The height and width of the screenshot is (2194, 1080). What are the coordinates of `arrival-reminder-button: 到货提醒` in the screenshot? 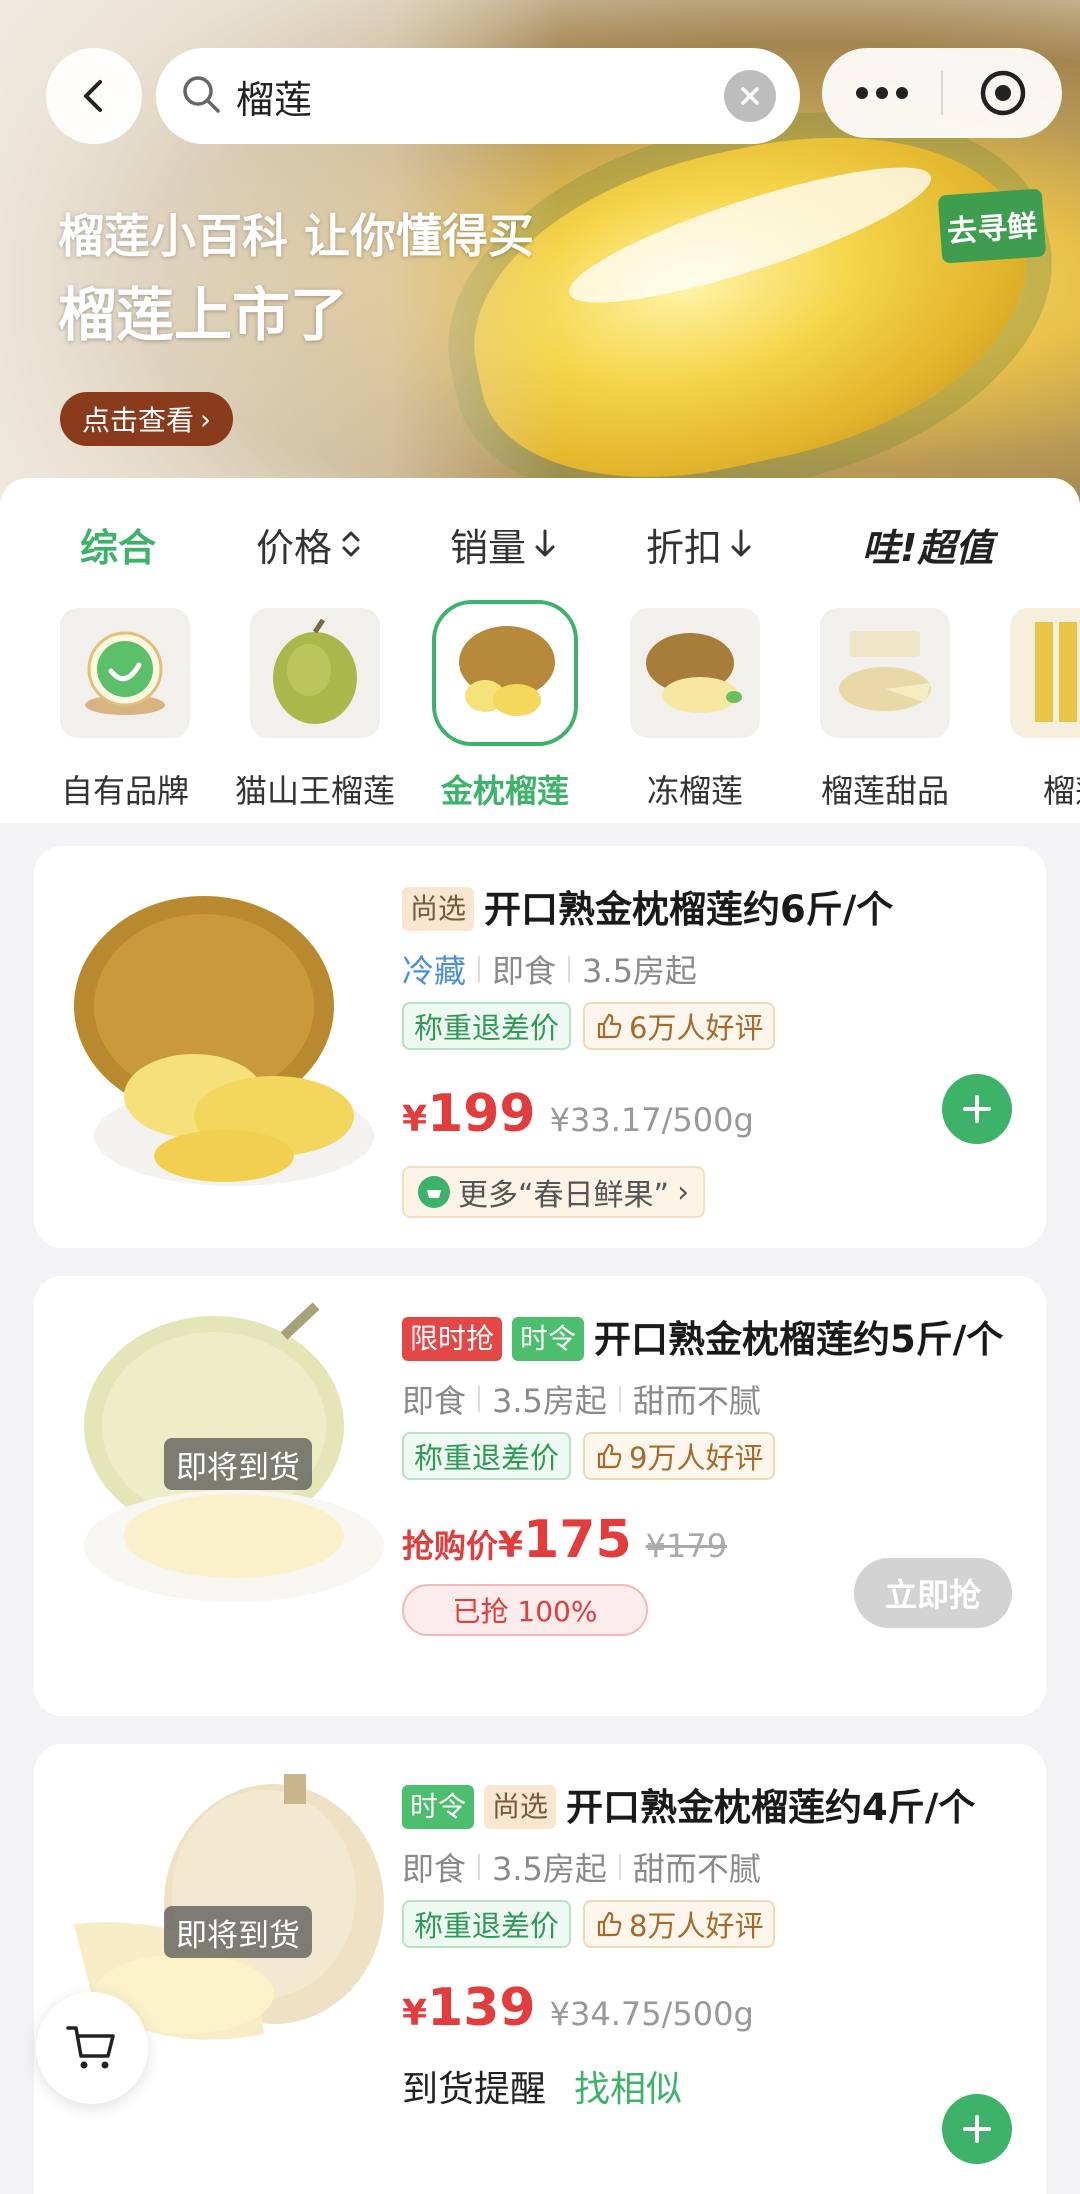 It's located at (474, 2086).